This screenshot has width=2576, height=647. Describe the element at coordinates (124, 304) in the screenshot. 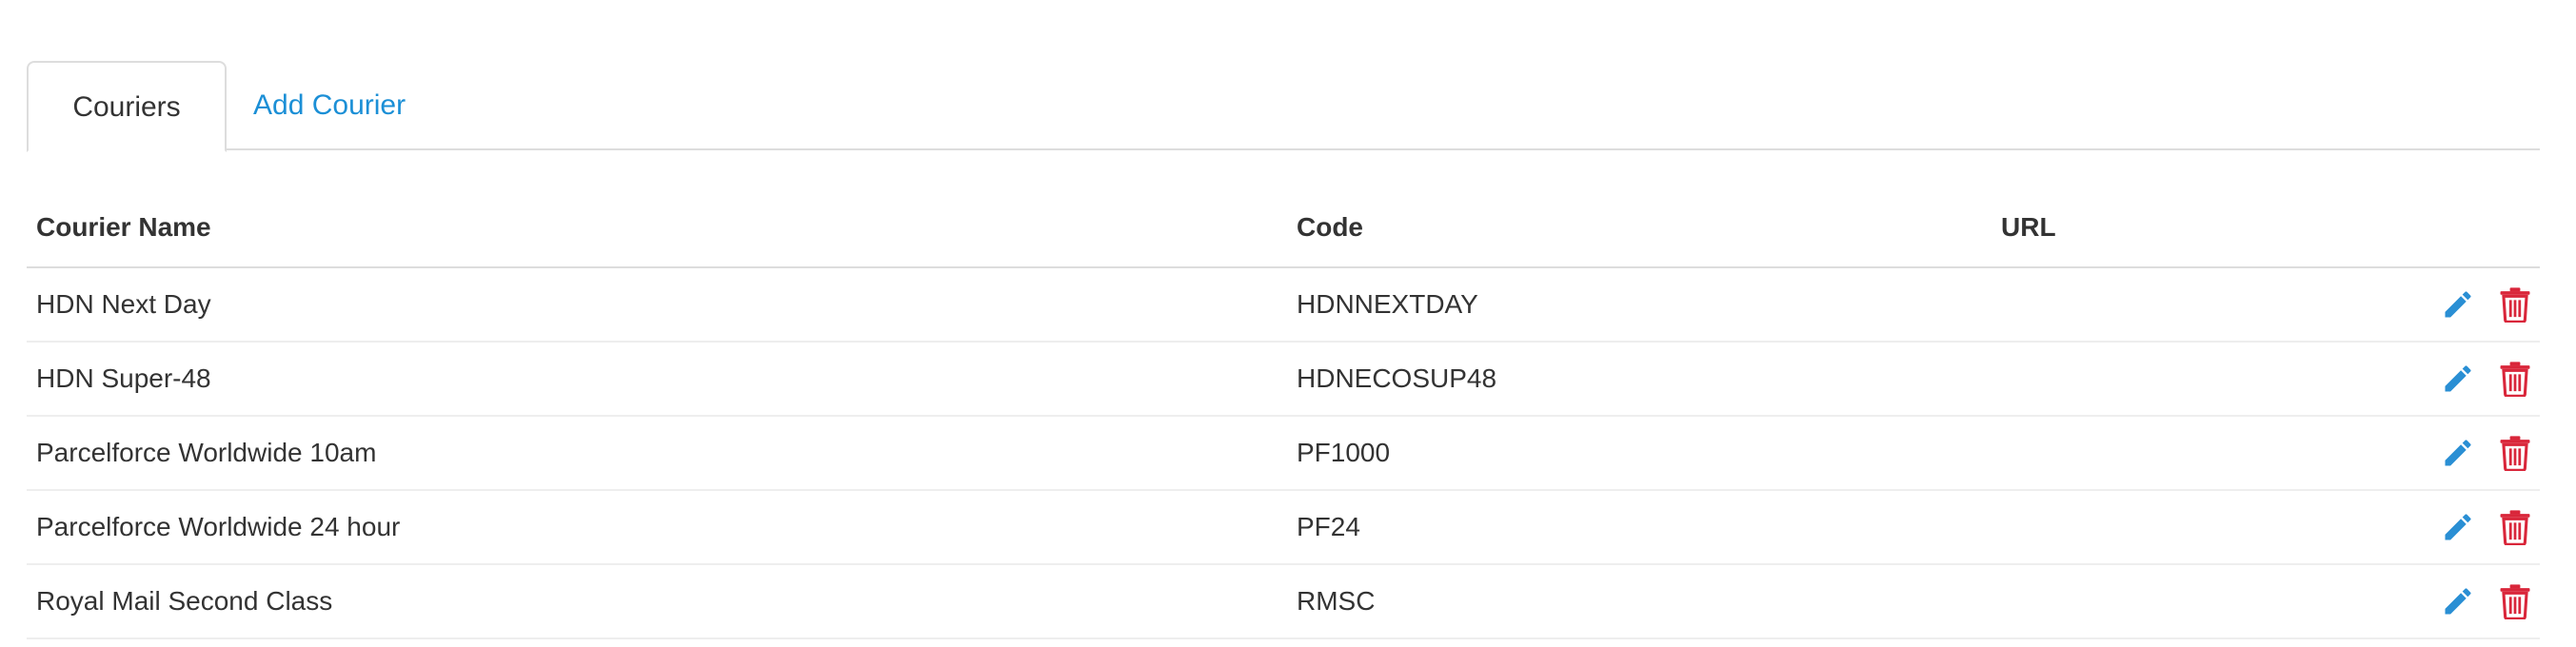

I see `courier-name-cell: HDN Next Day` at that location.